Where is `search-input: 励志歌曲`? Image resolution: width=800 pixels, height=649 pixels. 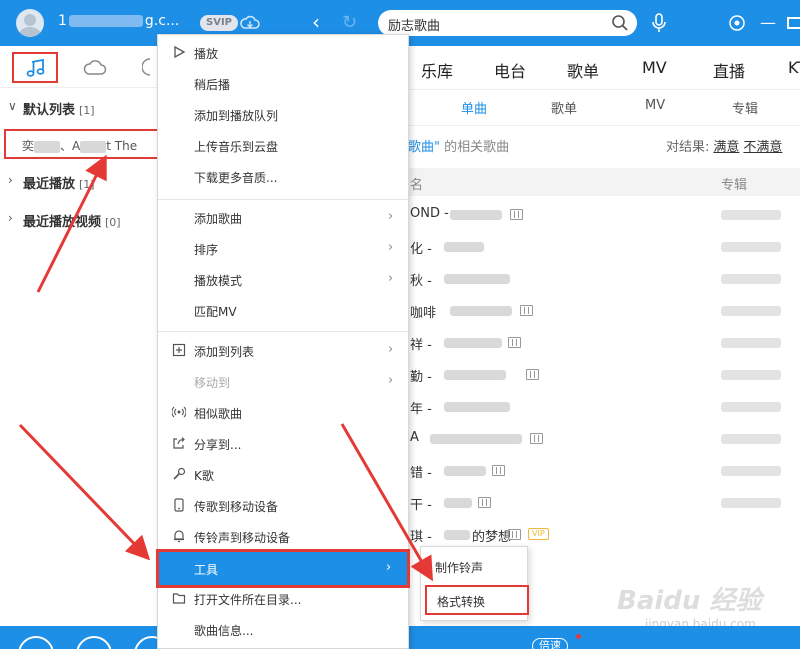 search-input: 励志歌曲 is located at coordinates (414, 24).